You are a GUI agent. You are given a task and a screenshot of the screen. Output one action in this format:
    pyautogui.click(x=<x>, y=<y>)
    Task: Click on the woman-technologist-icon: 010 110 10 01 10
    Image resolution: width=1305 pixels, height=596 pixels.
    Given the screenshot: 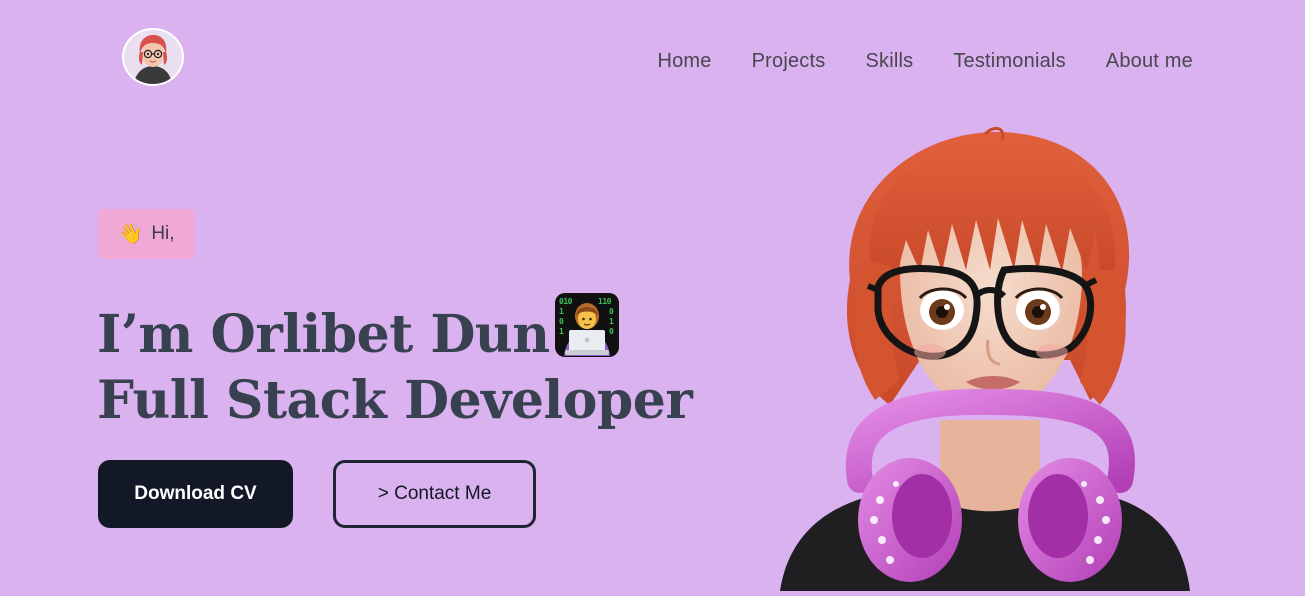 What is the action you would take?
    pyautogui.click(x=587, y=331)
    